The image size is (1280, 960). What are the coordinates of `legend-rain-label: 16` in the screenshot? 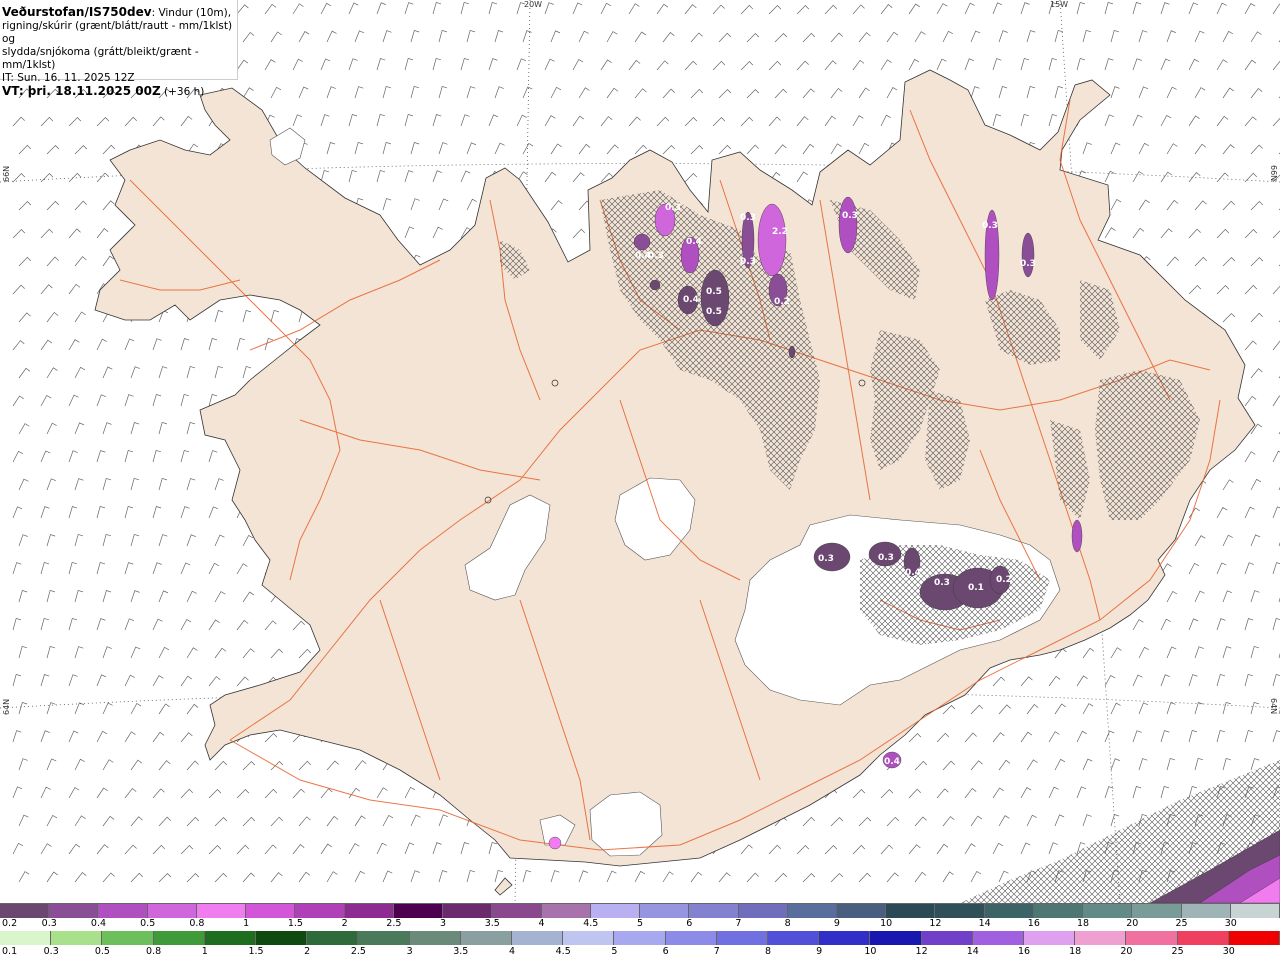 It's located at (1024, 951).